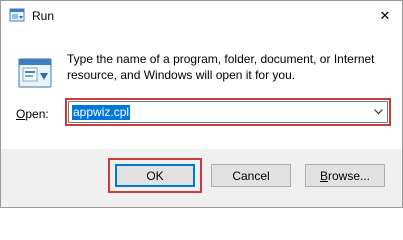  What do you see at coordinates (37, 114) in the screenshot?
I see `open-label-text: pen:` at bounding box center [37, 114].